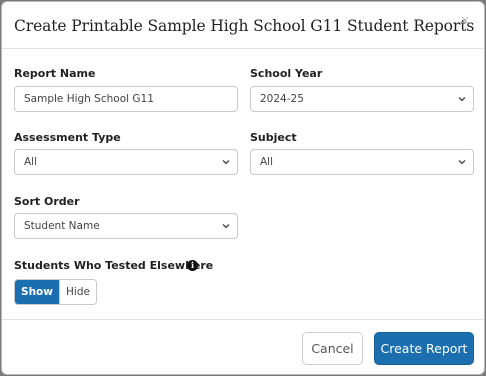 This screenshot has width=486, height=376. Describe the element at coordinates (273, 137) in the screenshot. I see `subject-label: Subject` at that location.